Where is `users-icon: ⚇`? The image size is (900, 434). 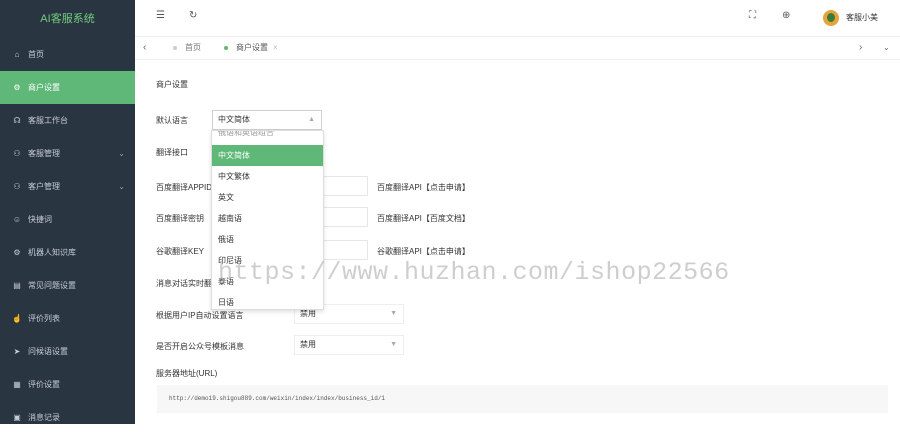 users-icon: ⚇ is located at coordinates (17, 186).